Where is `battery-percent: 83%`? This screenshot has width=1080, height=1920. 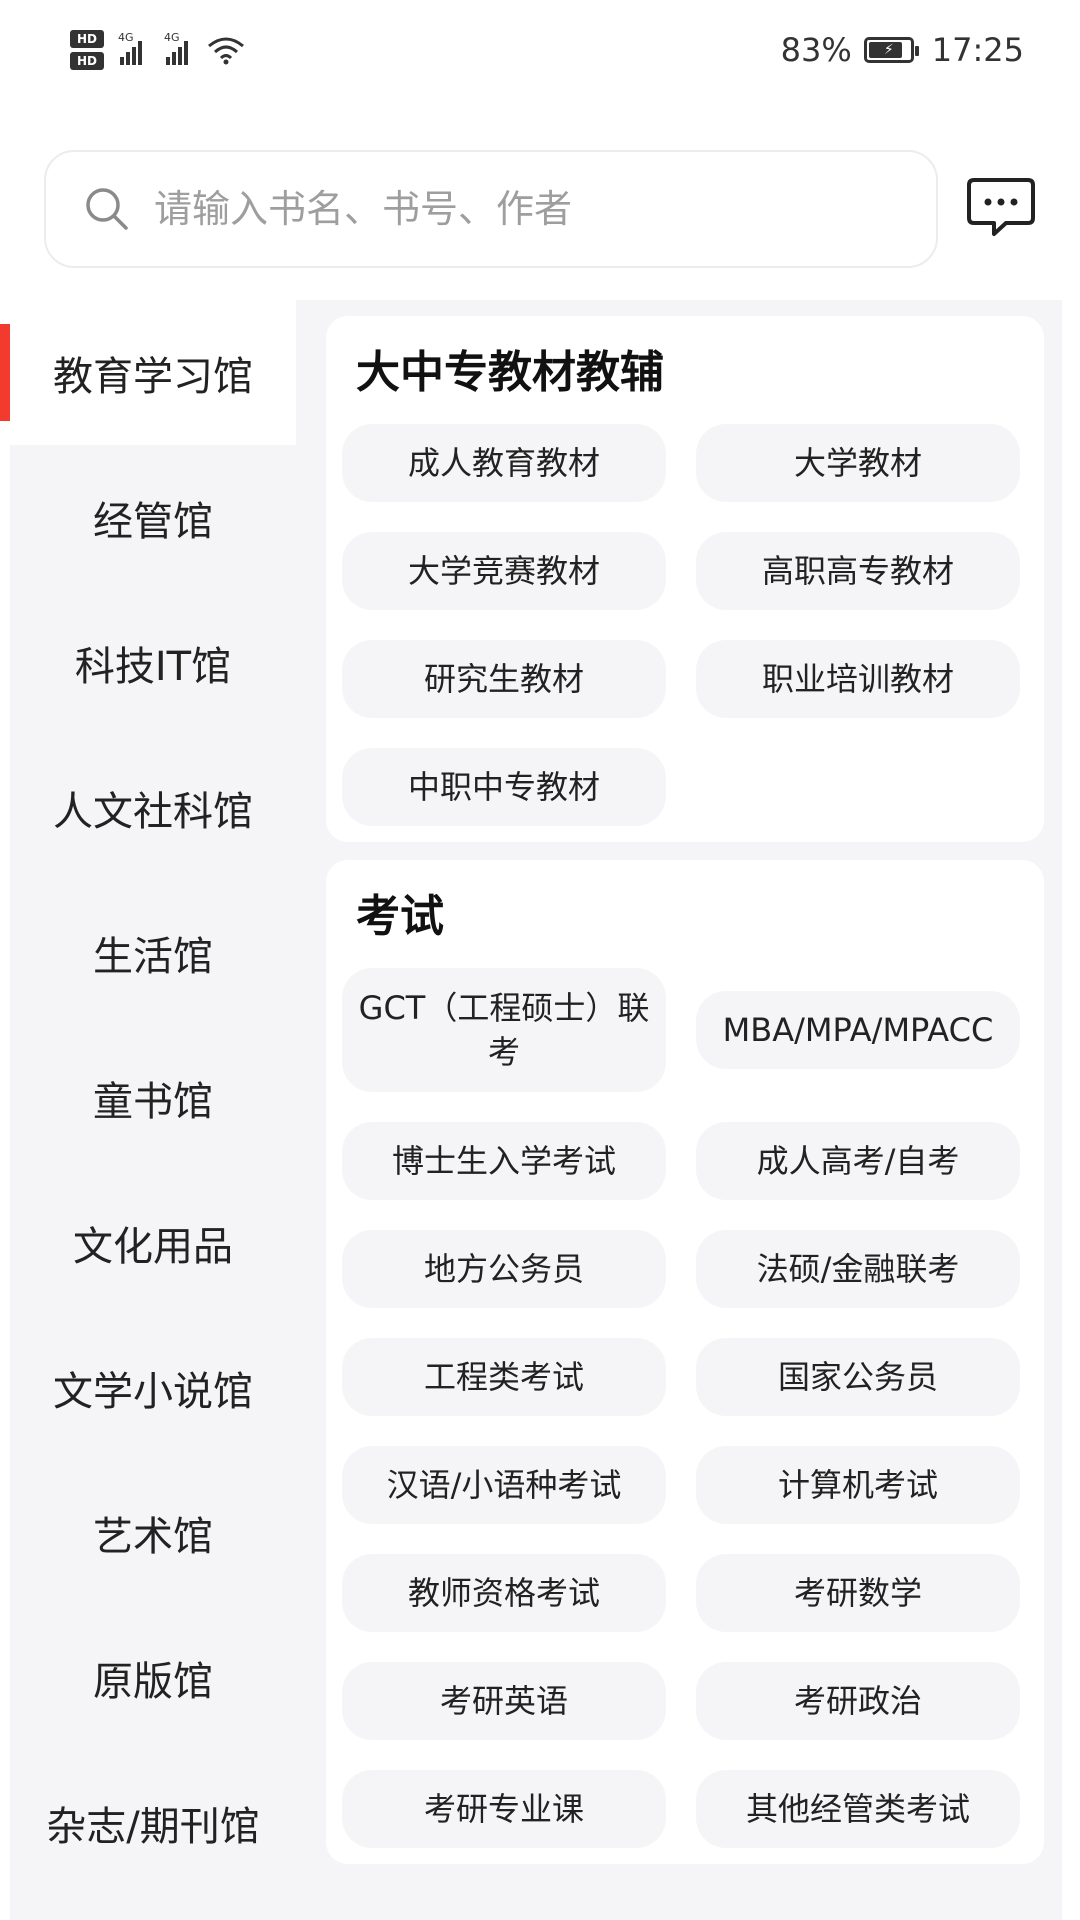 battery-percent: 83% is located at coordinates (816, 50).